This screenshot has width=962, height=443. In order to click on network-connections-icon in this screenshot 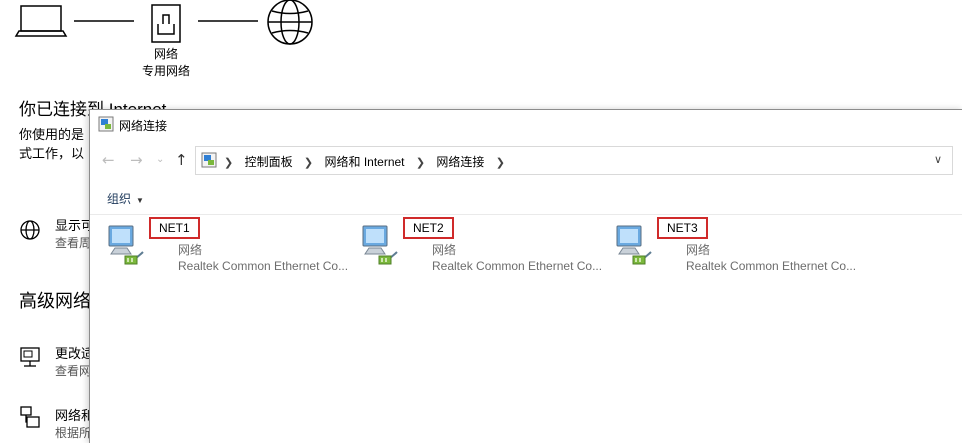, I will do `click(106, 124)`.